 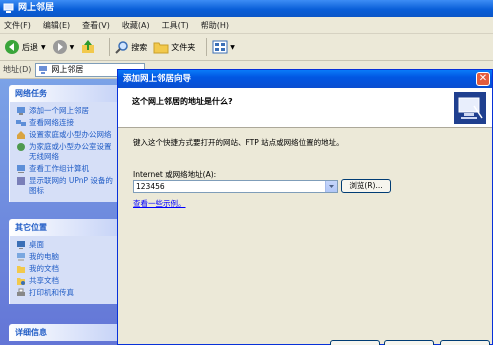 I want to click on combobox-dropdown-button, so click(x=331, y=186).